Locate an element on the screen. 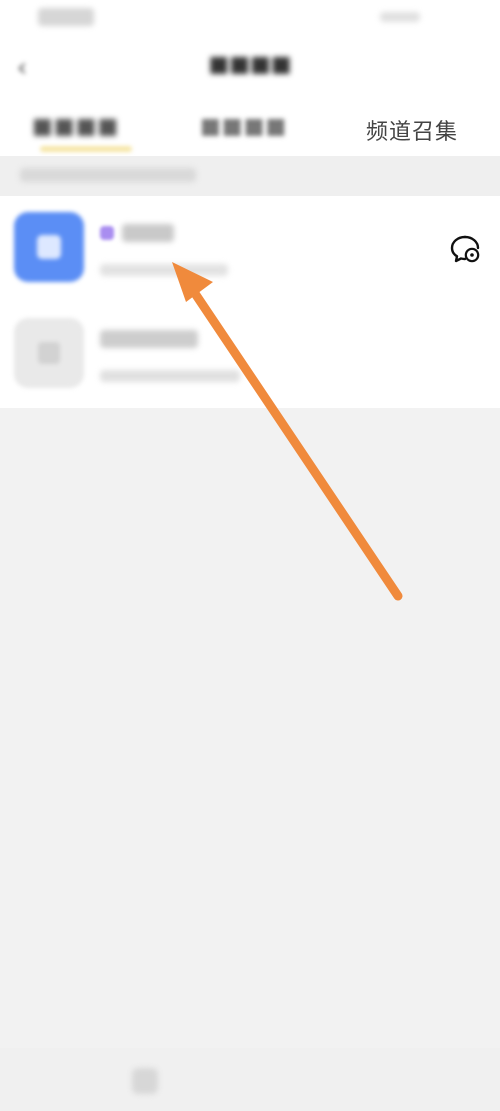  status-bar is located at coordinates (250, 18).